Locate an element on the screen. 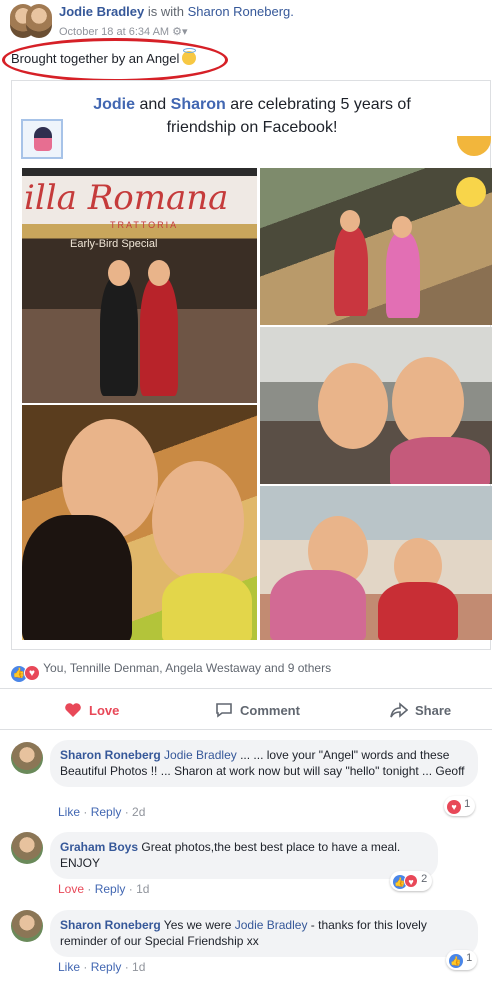 This screenshot has width=492, height=981. post-author-name: Jodie Bradley is located at coordinates (101, 11).